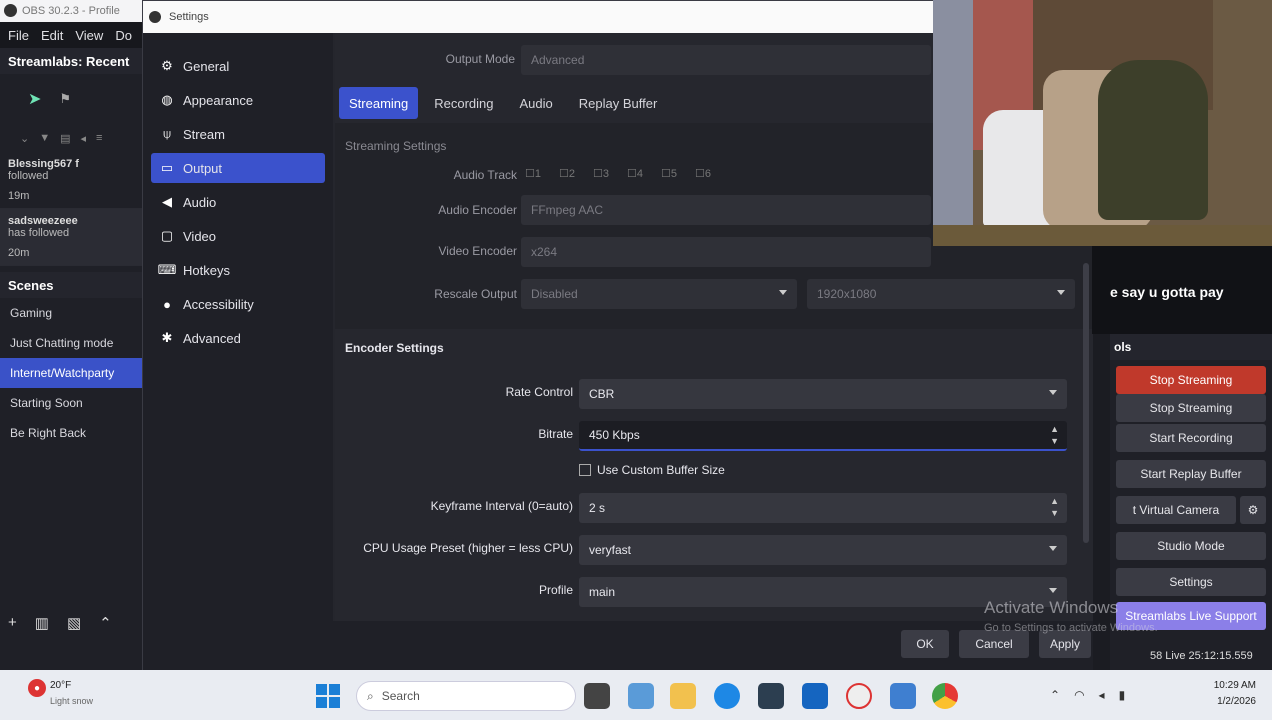 The height and width of the screenshot is (720, 1272). I want to click on nav-general: ⚙ General, so click(238, 66).